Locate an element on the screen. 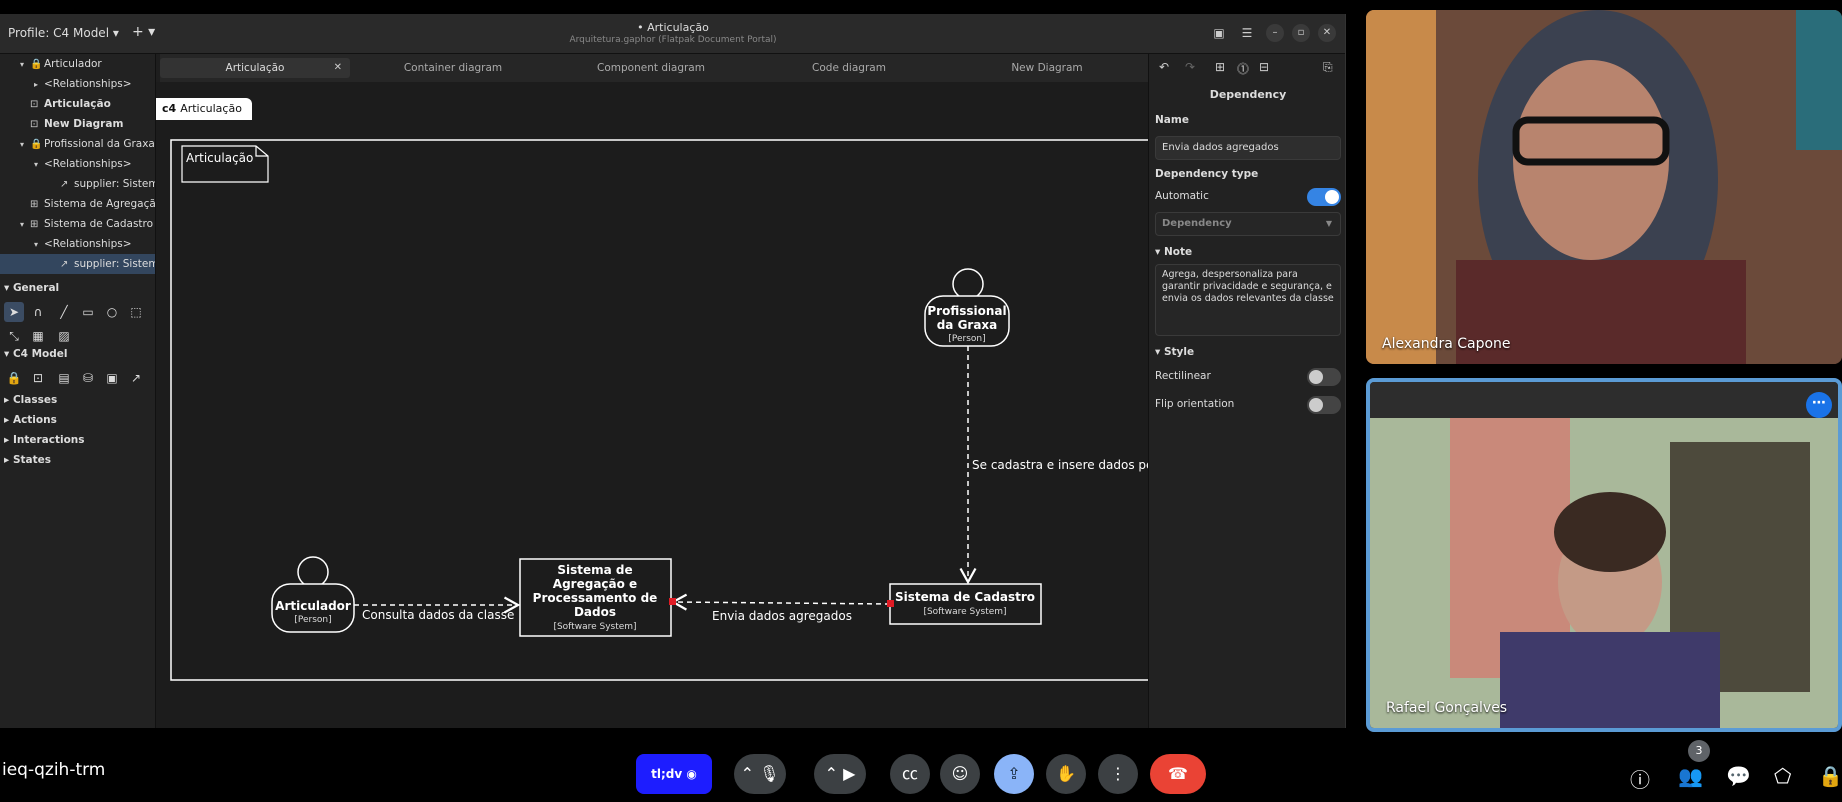 The width and height of the screenshot is (1842, 802). note-tool-icon: ⬚ is located at coordinates (136, 312).